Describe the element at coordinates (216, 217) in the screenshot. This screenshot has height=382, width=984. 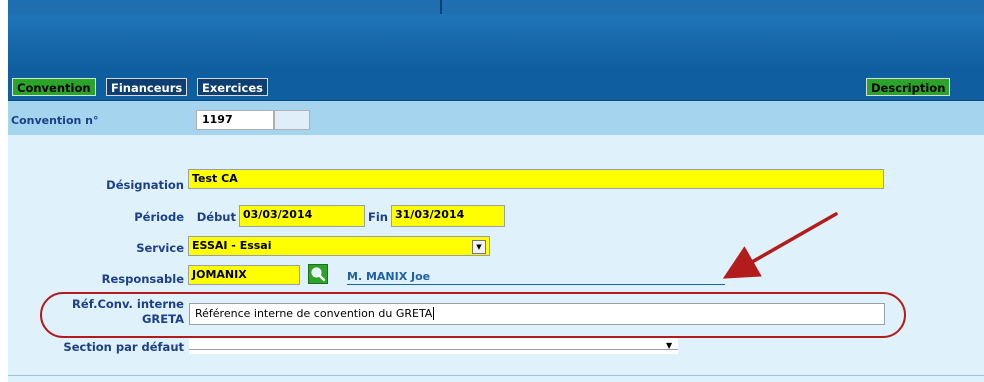
I see `debut-label: Début` at that location.